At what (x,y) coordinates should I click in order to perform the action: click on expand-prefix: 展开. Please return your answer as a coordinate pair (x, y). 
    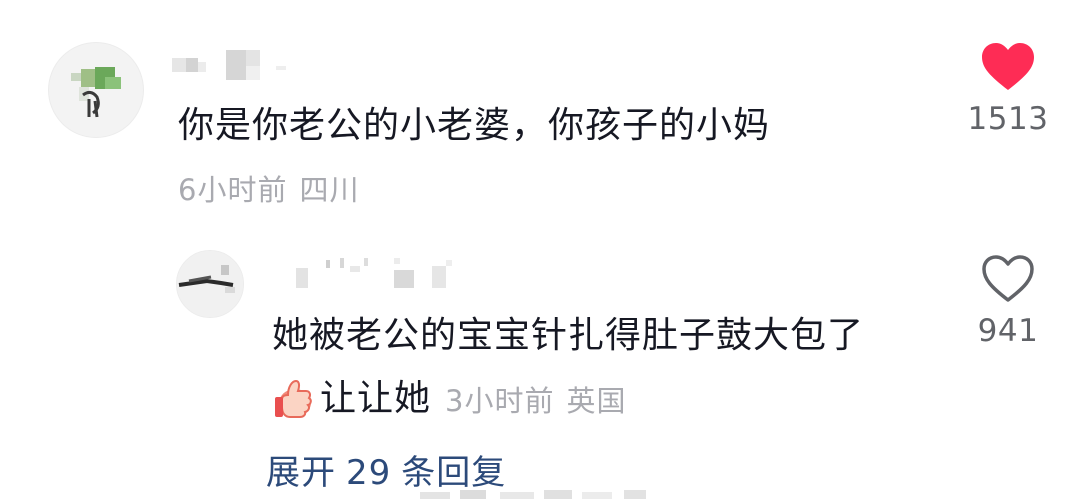
    Looking at the image, I should click on (301, 473).